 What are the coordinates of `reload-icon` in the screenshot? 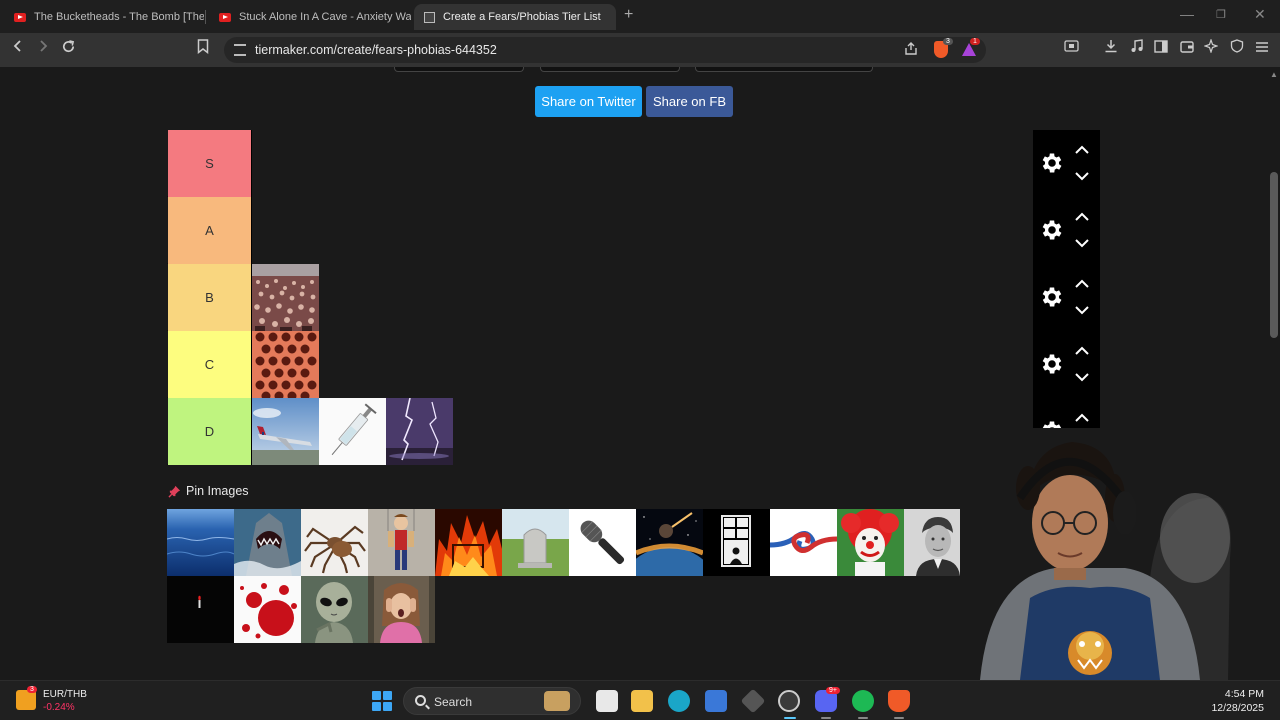 It's located at (68, 49).